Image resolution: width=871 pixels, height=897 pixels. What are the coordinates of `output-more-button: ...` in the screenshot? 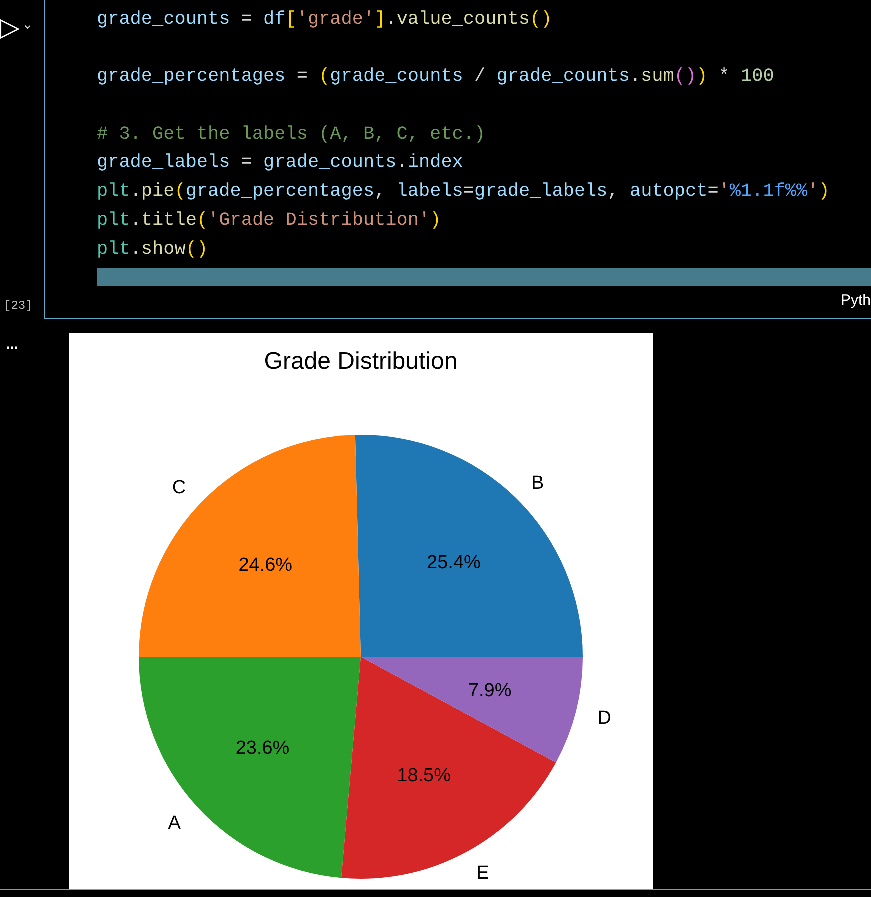 It's located at (12, 344).